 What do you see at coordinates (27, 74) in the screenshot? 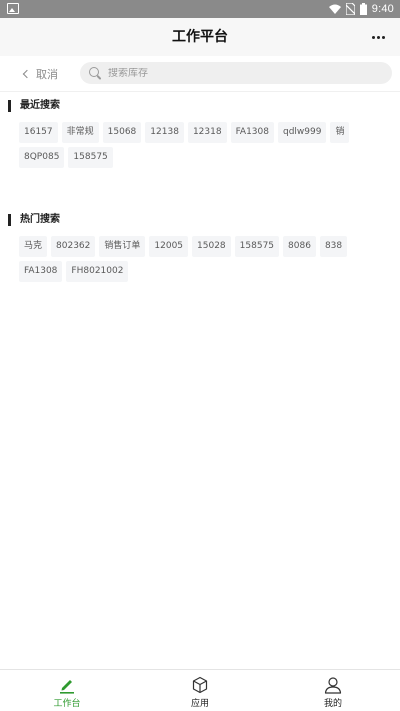
I see `chevron-left-icon` at bounding box center [27, 74].